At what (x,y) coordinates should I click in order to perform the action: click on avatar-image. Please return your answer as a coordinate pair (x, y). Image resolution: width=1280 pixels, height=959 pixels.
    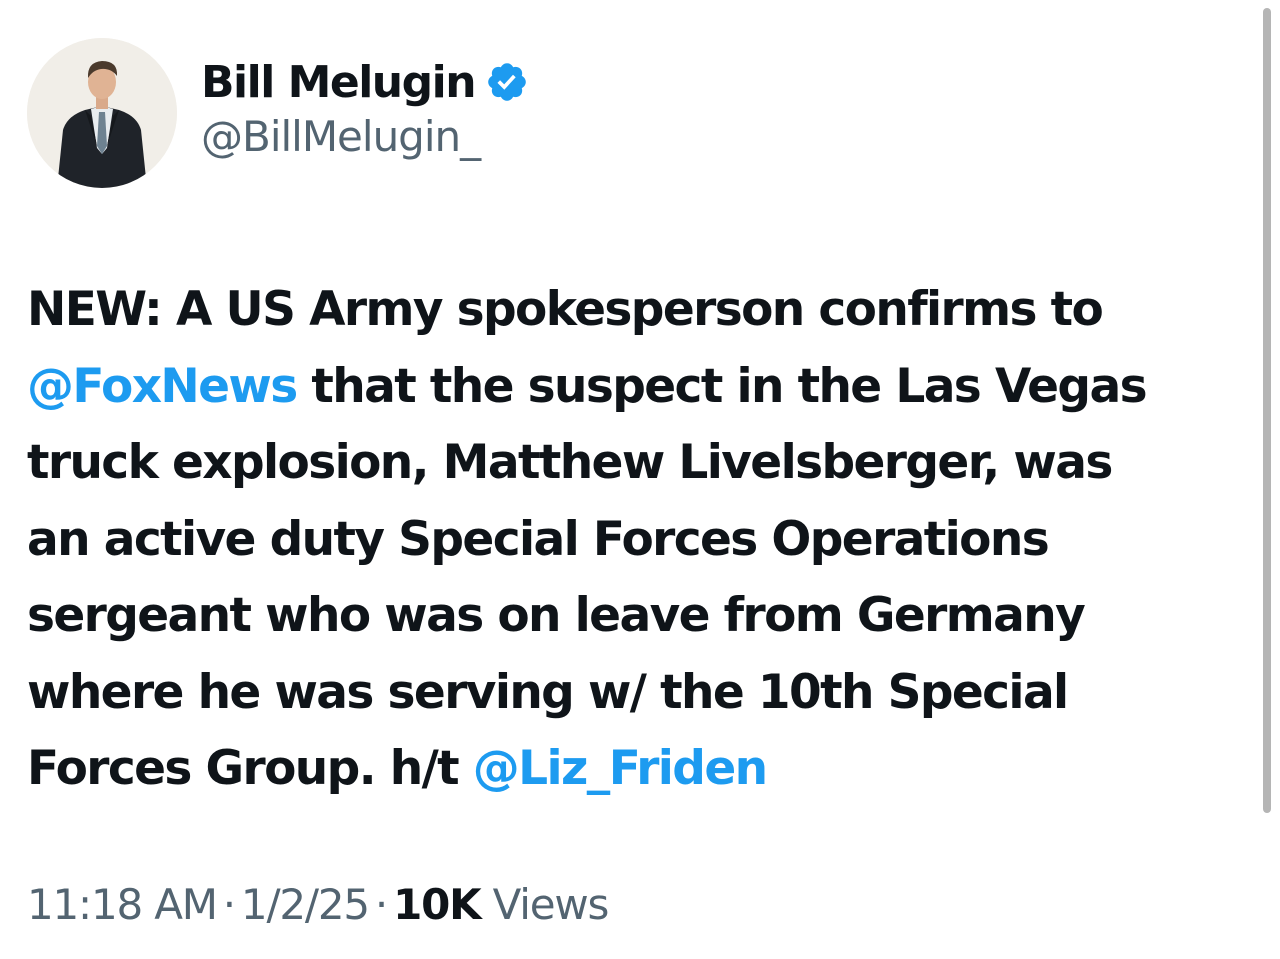
    Looking at the image, I should click on (102, 113).